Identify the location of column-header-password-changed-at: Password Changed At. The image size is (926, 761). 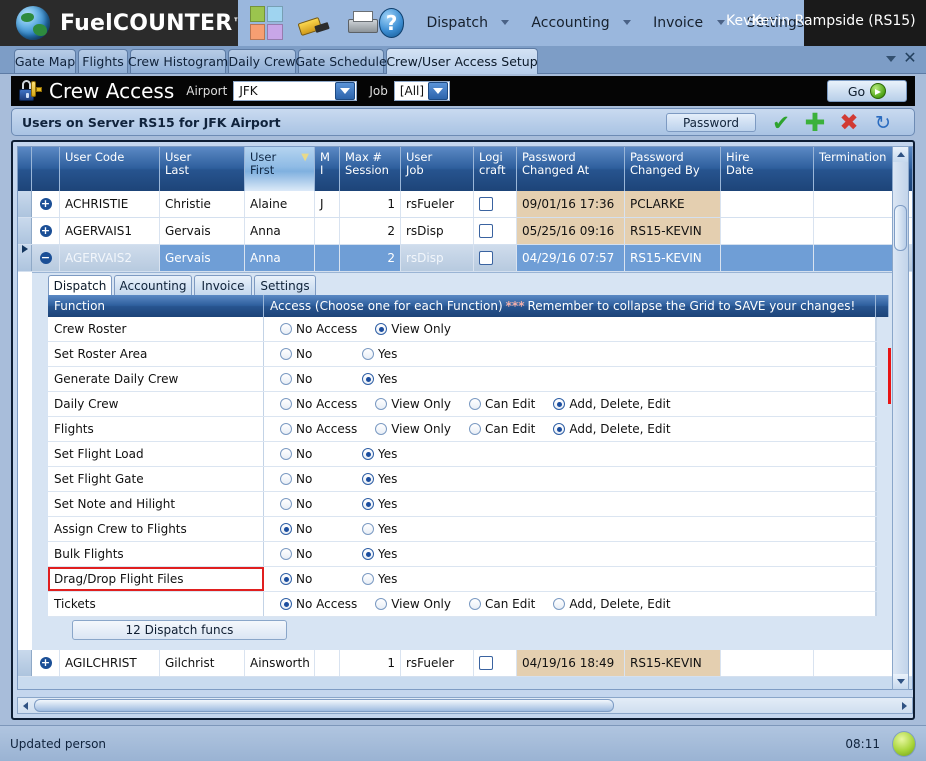
(571, 169).